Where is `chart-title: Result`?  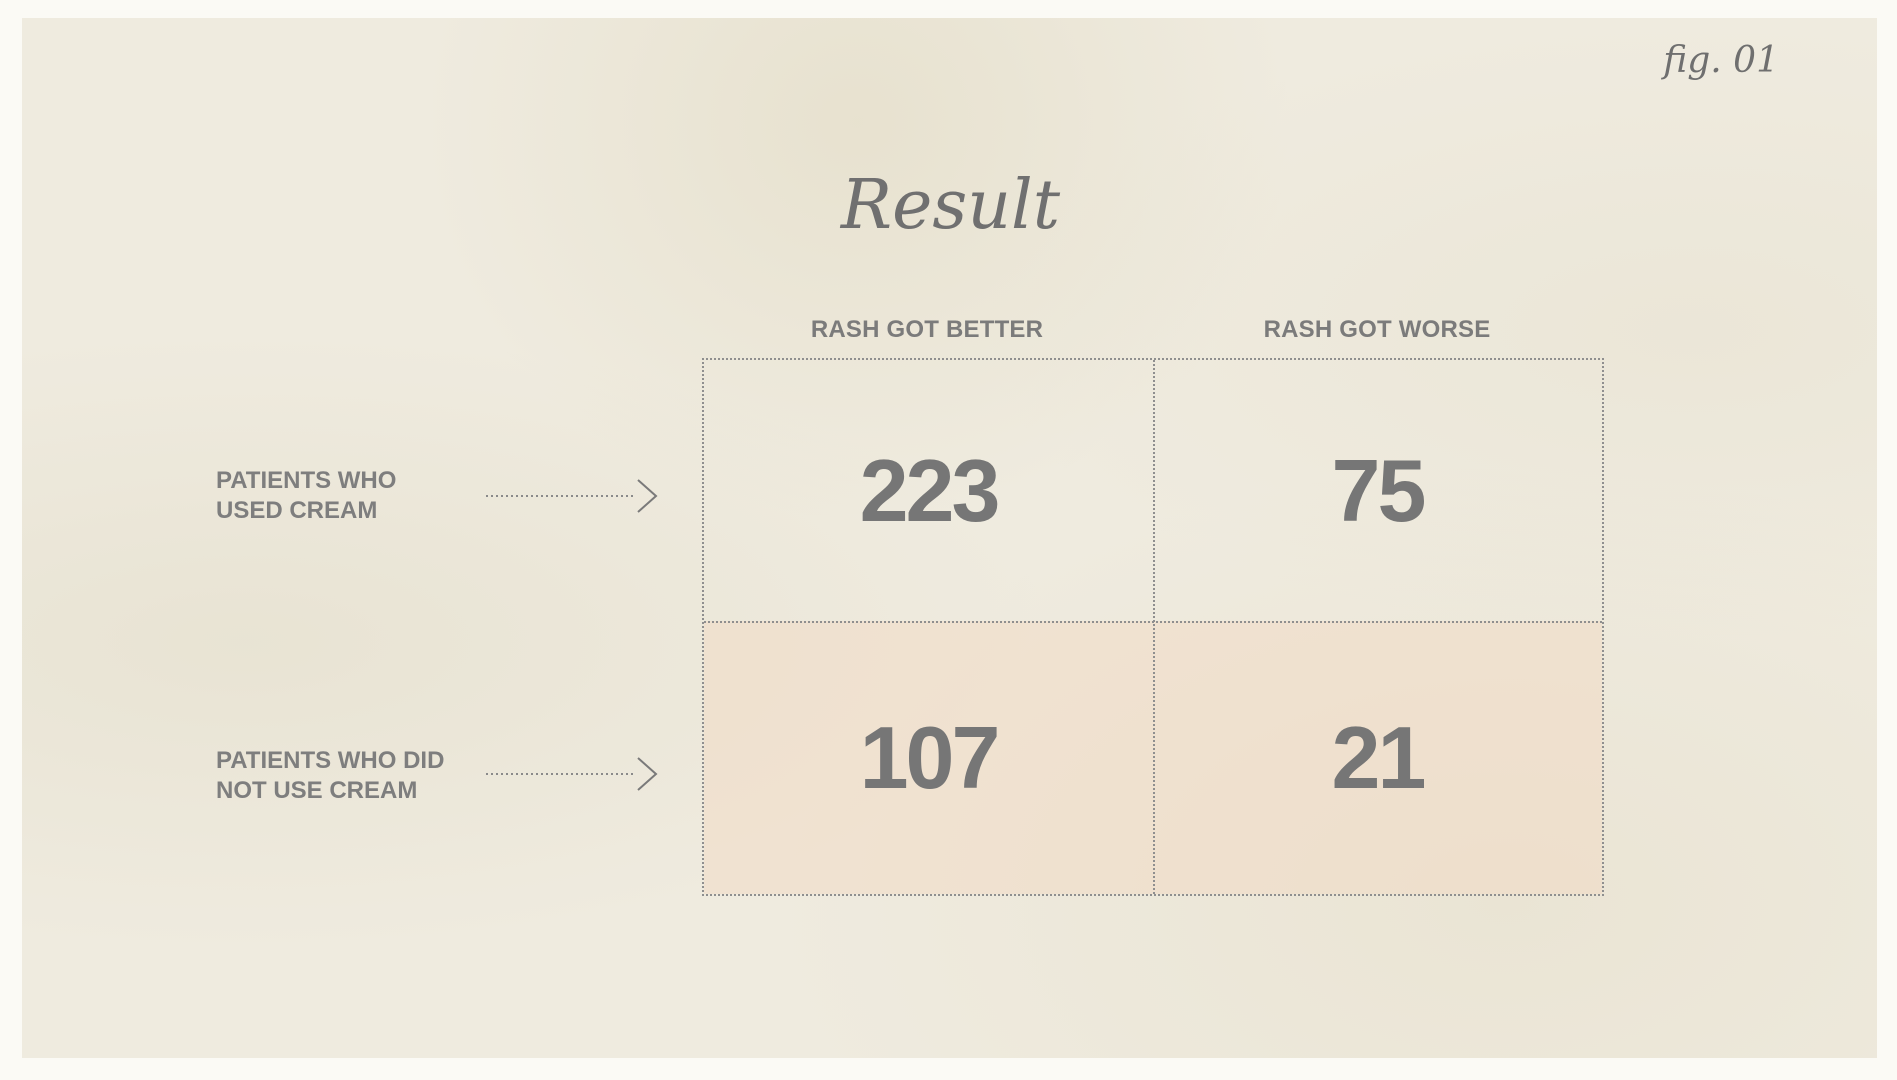
chart-title: Result is located at coordinates (950, 205).